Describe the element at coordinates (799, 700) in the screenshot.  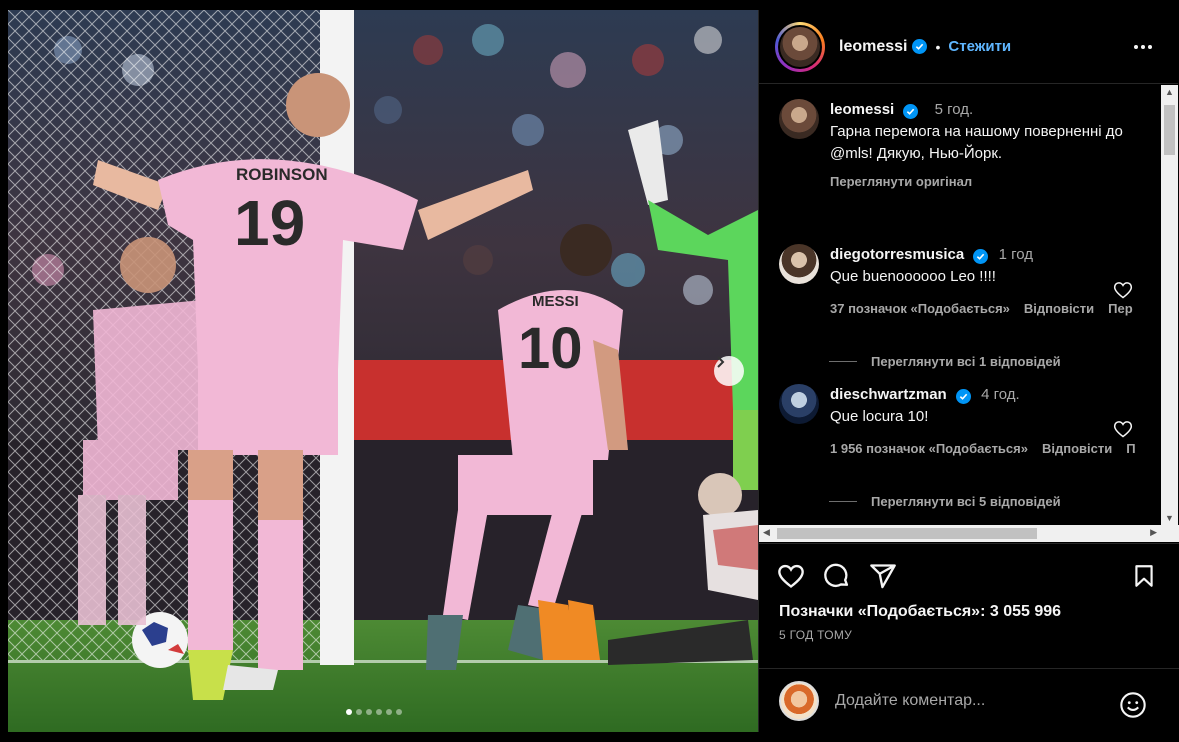
I see `current-user-avatar` at that location.